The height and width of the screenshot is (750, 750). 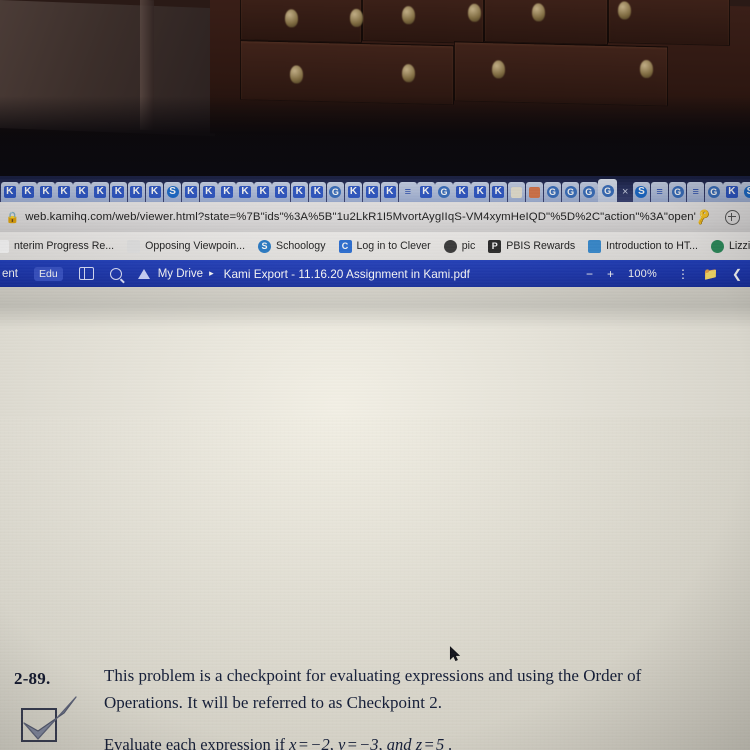 I want to click on instruction-values: x = −2, y = −3, and z = 5 ., so click(x=371, y=742).